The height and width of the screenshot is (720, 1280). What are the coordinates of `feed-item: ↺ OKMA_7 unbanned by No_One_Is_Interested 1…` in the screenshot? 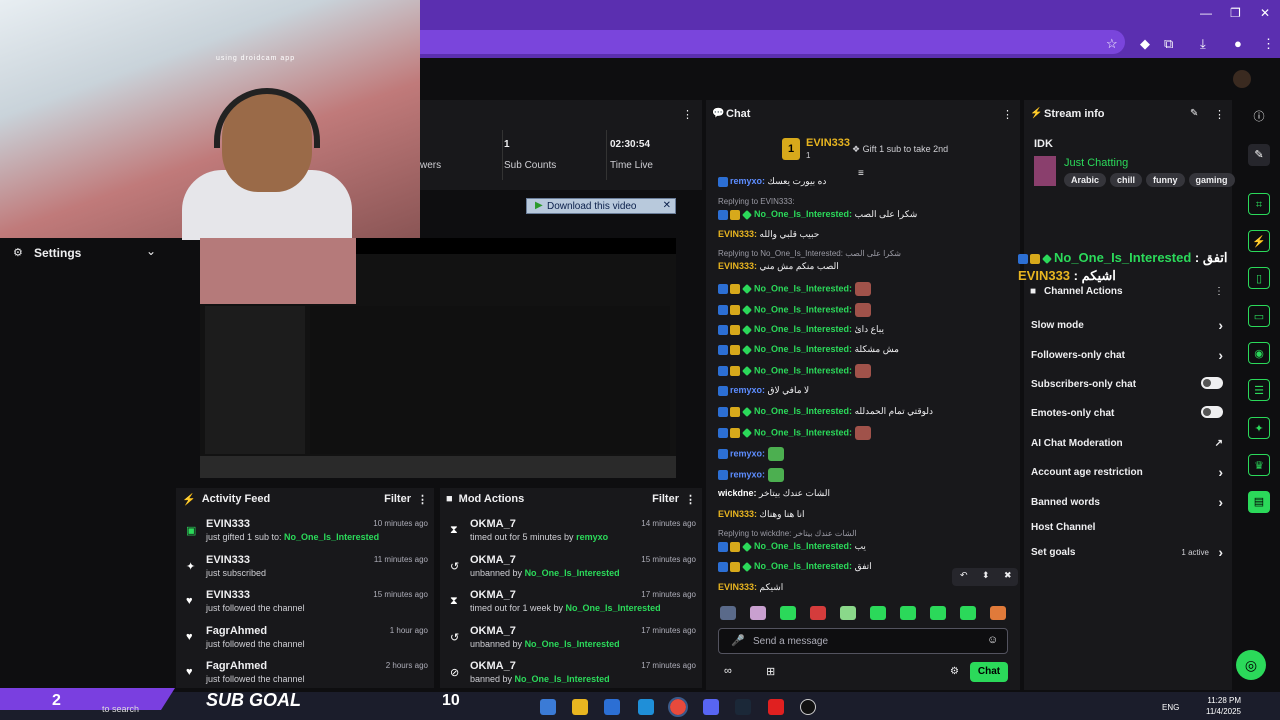 It's located at (571, 643).